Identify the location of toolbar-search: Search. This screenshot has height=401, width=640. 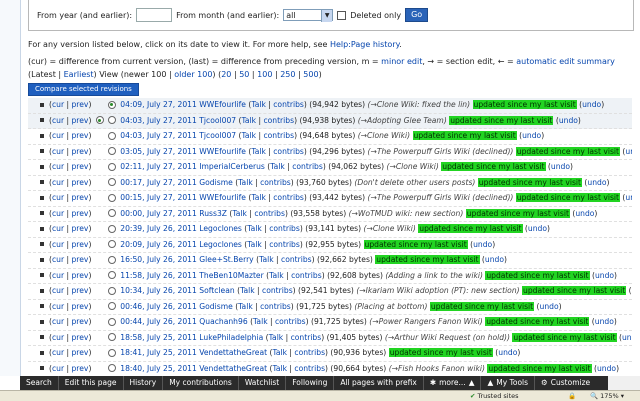
(39, 383).